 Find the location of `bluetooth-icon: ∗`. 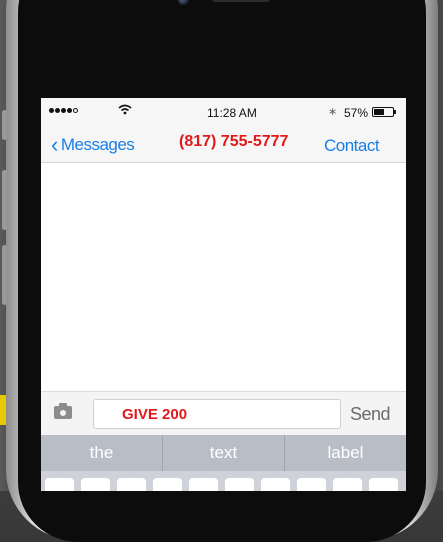

bluetooth-icon: ∗ is located at coordinates (333, 112).